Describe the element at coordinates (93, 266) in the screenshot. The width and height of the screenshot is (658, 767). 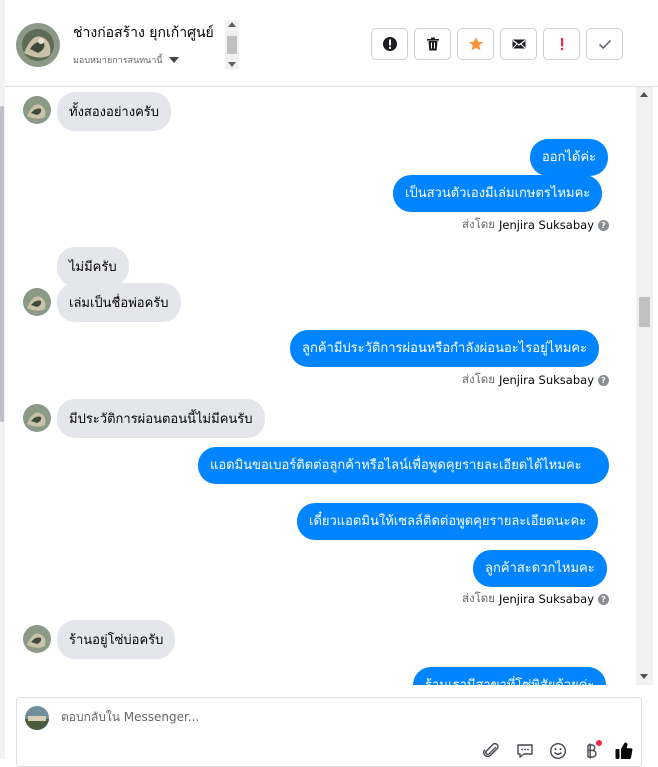
I see `incoming-message: ไม่มีครับ` at that location.